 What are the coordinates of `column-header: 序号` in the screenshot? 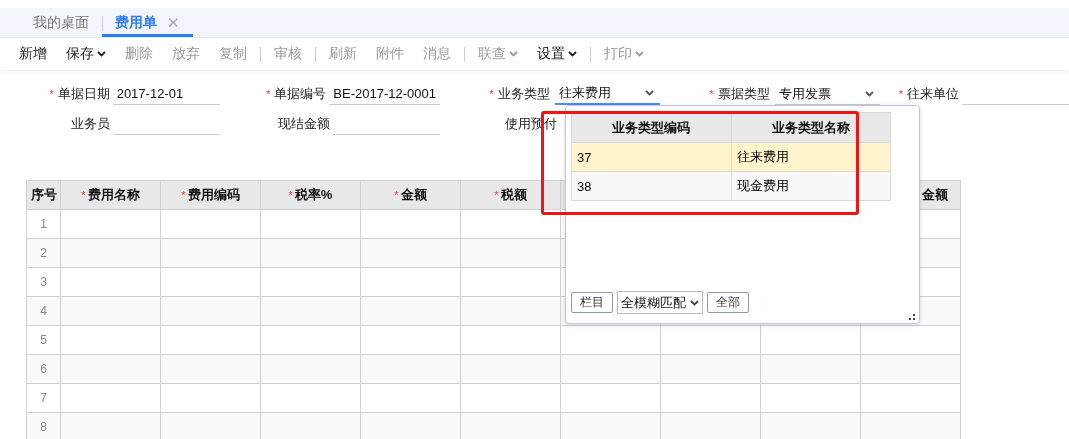 It's located at (43, 195).